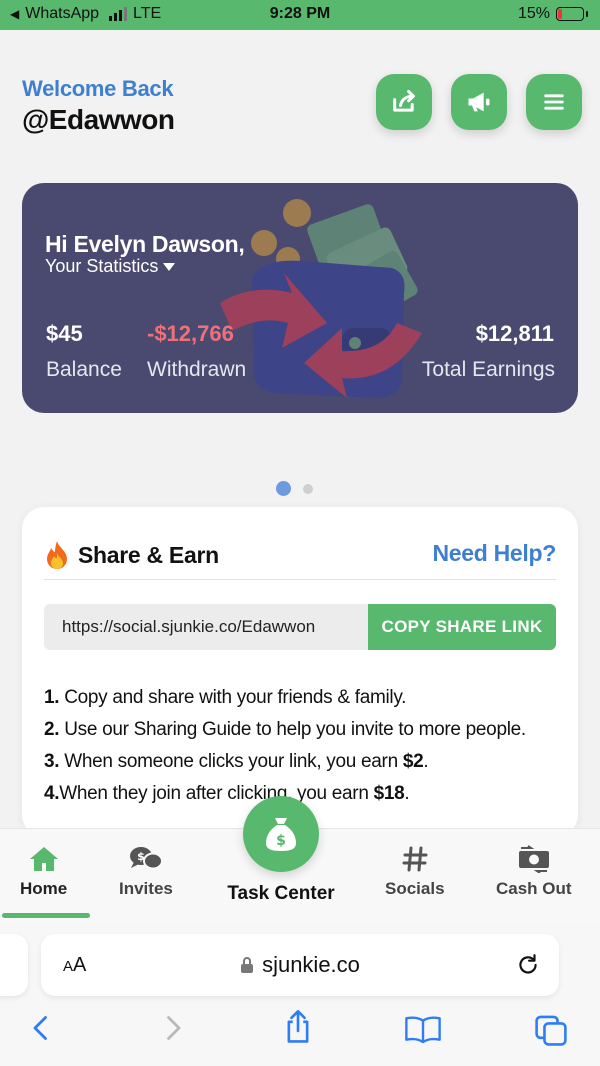 This screenshot has height=1066, width=600. I want to click on username: @Edawwon, so click(98, 119).